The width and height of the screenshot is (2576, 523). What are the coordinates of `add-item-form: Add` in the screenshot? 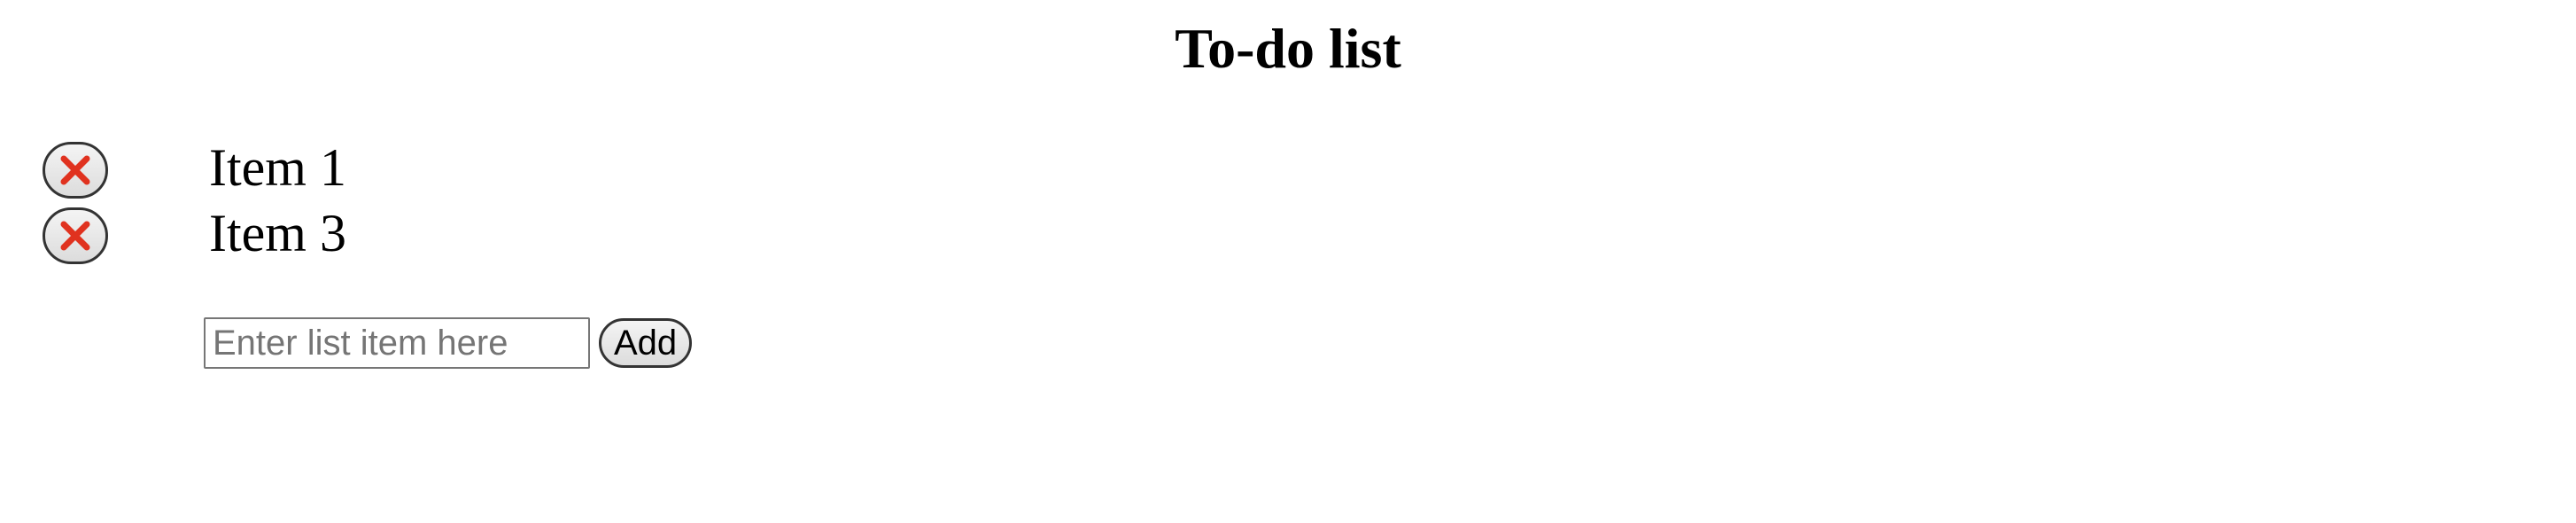 It's located at (448, 343).